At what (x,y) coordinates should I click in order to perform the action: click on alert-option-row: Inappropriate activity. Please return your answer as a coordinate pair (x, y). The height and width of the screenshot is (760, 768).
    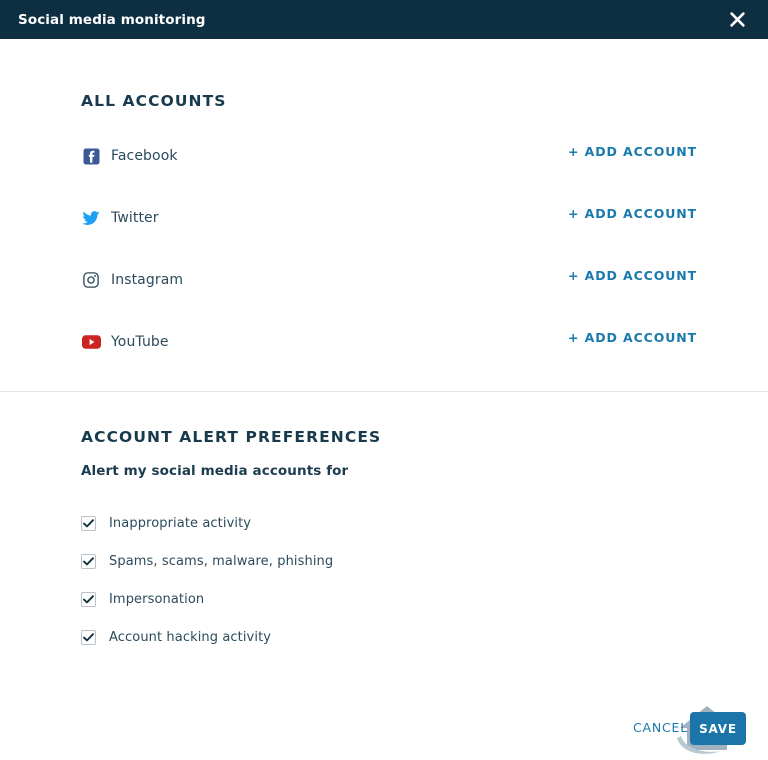
    Looking at the image, I should click on (166, 523).